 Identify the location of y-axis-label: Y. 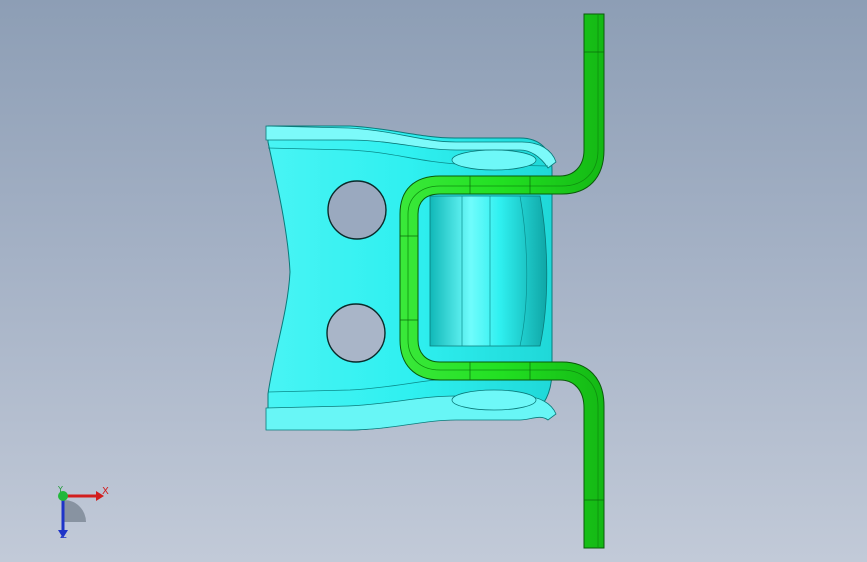
(60, 489).